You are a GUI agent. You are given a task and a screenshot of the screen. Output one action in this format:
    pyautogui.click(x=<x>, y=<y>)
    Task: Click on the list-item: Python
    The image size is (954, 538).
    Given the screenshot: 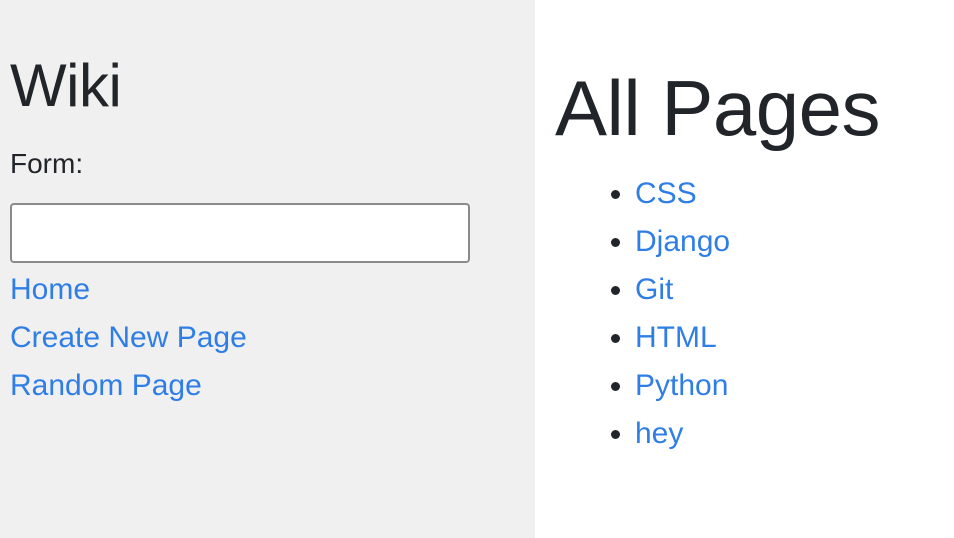 What is the action you would take?
    pyautogui.click(x=682, y=386)
    